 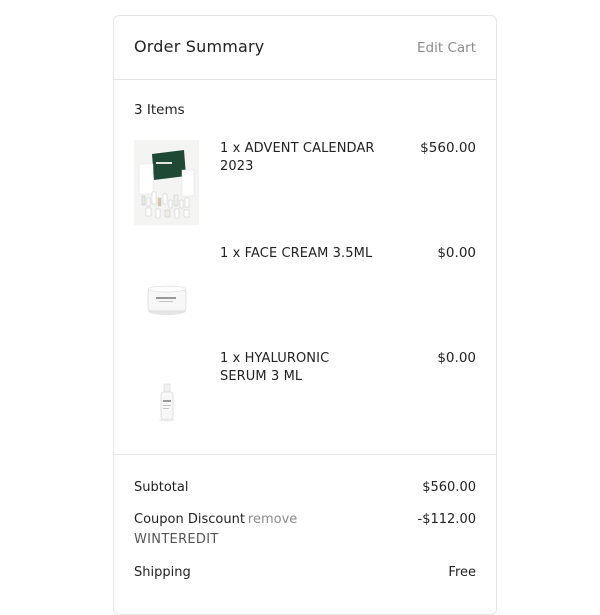 I want to click on edit-cart-link: Edit Cart, so click(x=446, y=48).